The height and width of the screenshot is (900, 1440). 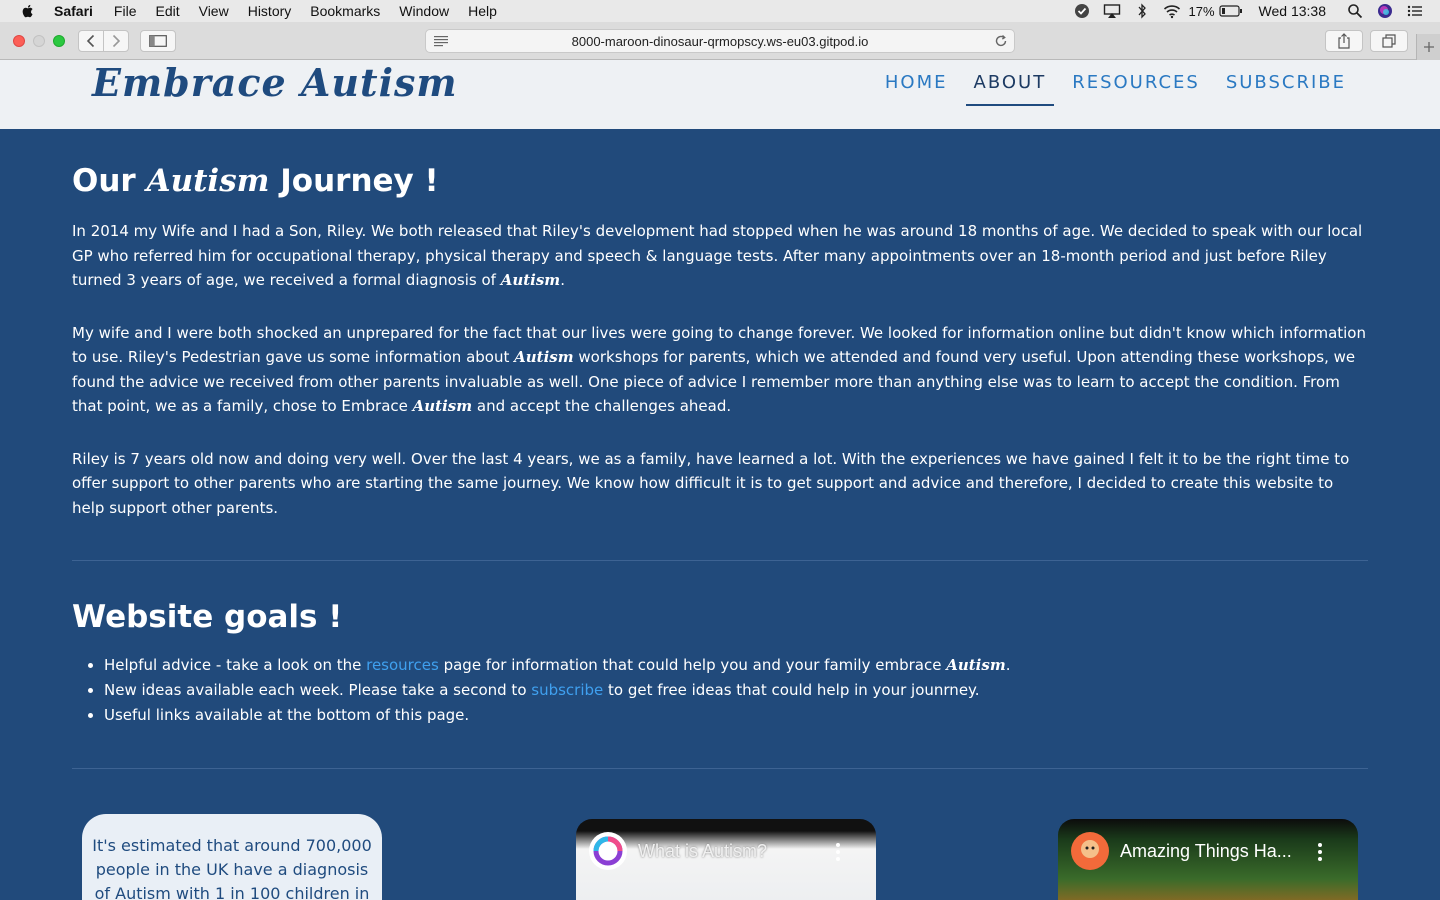 I want to click on plus-icon, so click(x=1428, y=47).